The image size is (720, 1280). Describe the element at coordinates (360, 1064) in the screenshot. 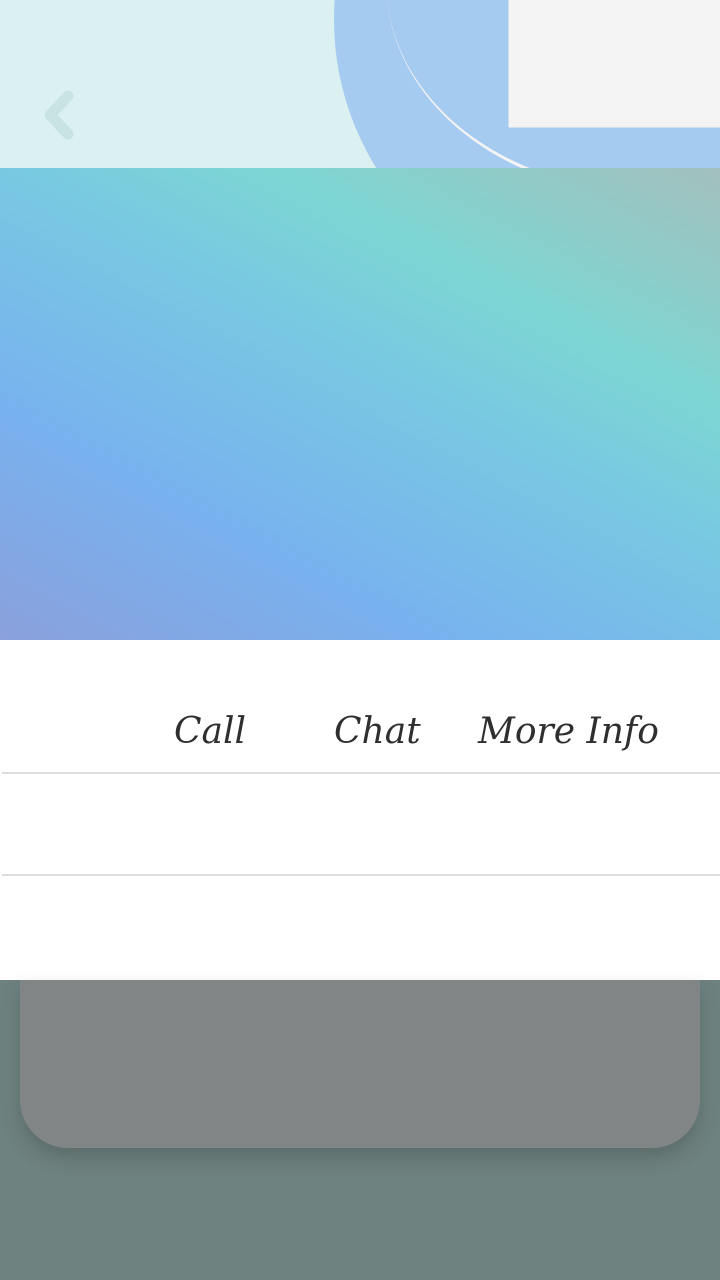

I see `footer-card` at that location.